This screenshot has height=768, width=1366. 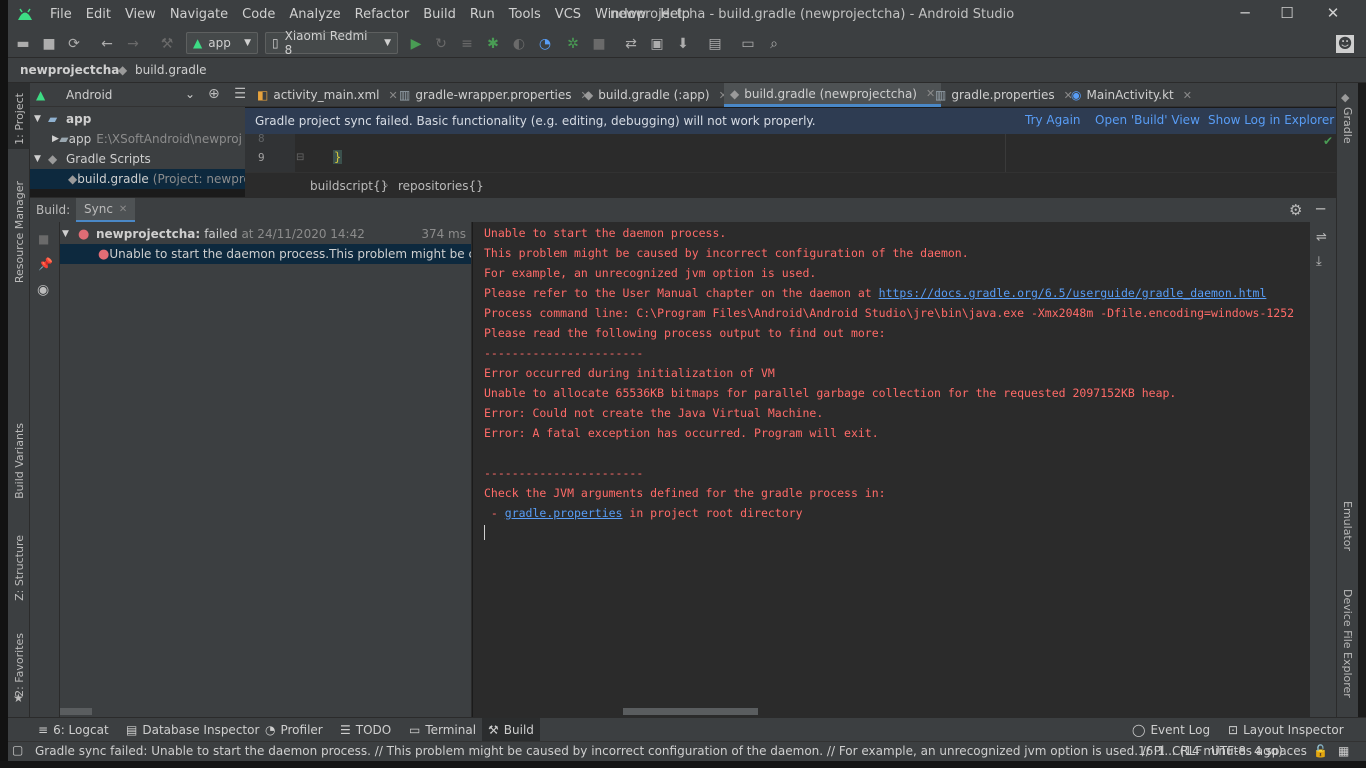 What do you see at coordinates (381, 14) in the screenshot?
I see `menu-refactor: Refactor` at bounding box center [381, 14].